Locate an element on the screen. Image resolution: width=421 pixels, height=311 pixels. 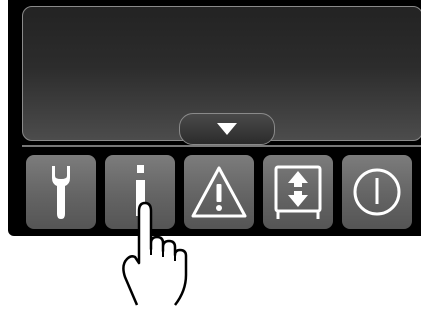
service-button is located at coordinates (61, 192).